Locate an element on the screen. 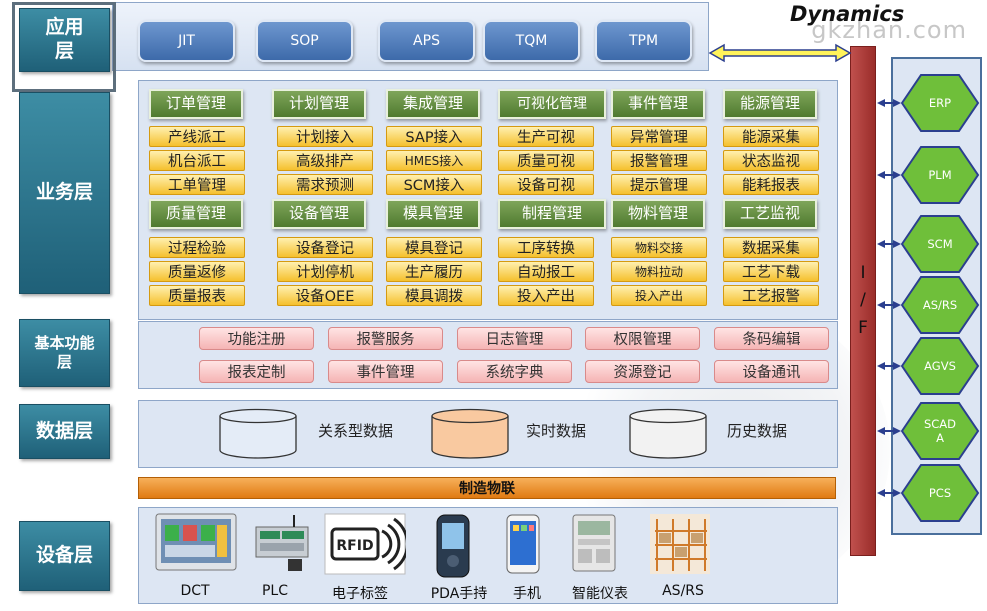  external-system-1-hexagon: ERP is located at coordinates (940, 103).